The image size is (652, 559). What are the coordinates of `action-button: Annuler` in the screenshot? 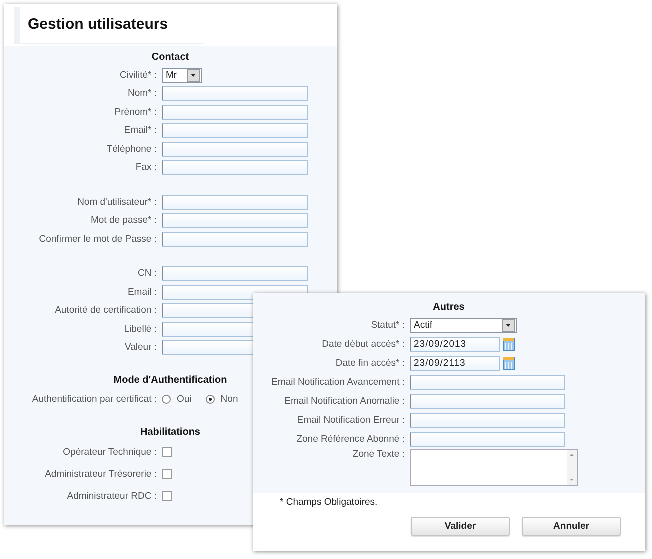 It's located at (571, 526).